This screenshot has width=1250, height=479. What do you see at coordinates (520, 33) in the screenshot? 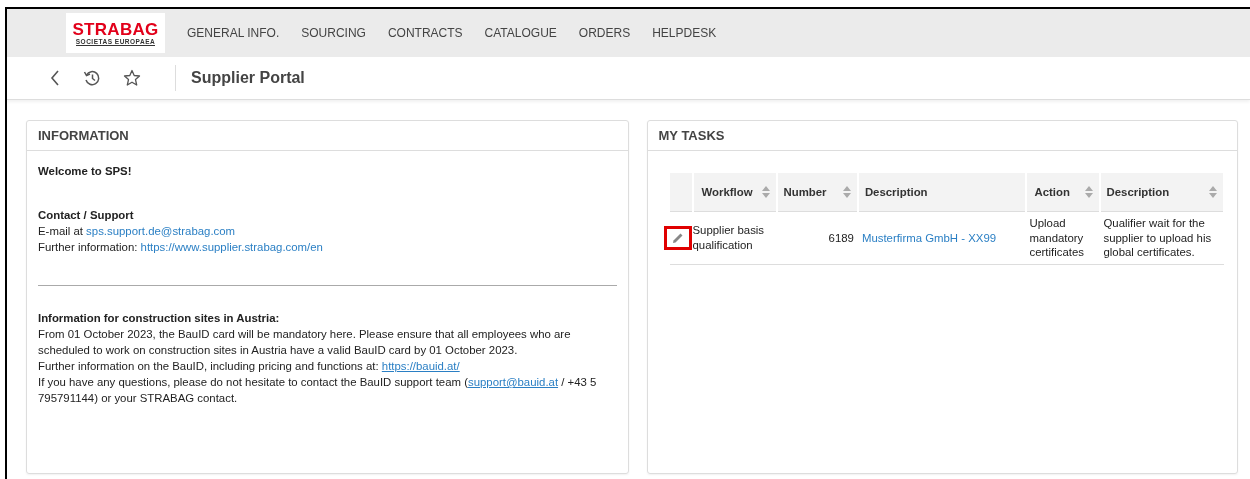
I see `nav-link: CATALOGUE` at bounding box center [520, 33].